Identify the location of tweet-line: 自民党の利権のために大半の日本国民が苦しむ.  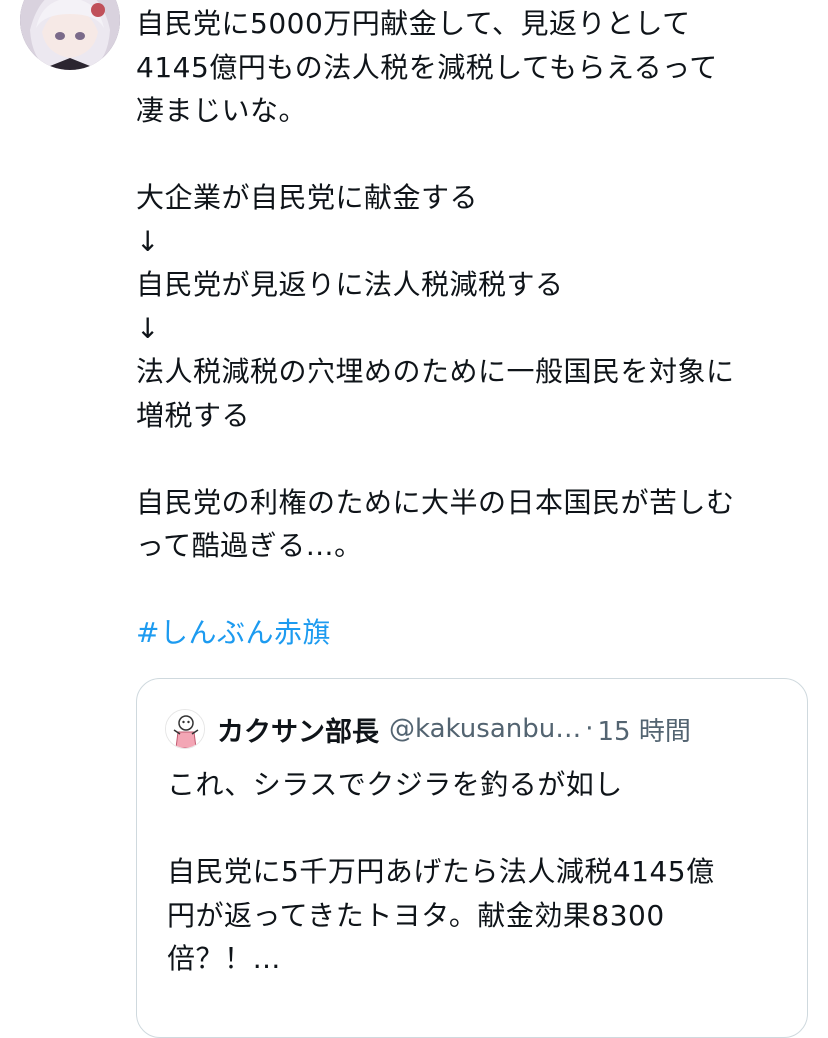
(435, 502).